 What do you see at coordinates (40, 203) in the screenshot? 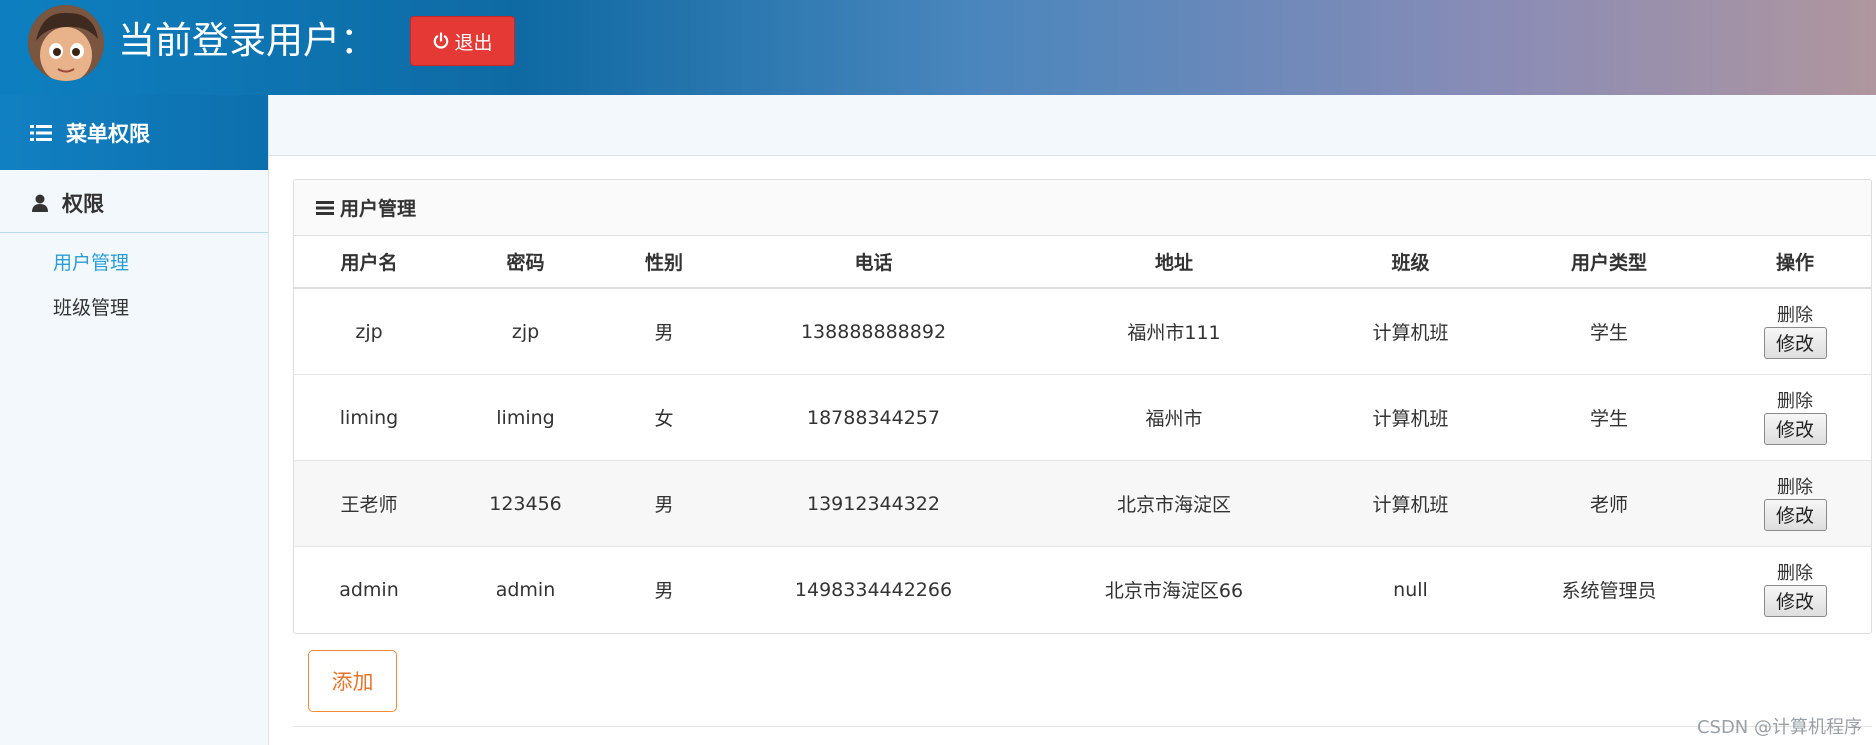
I see `user-icon` at bounding box center [40, 203].